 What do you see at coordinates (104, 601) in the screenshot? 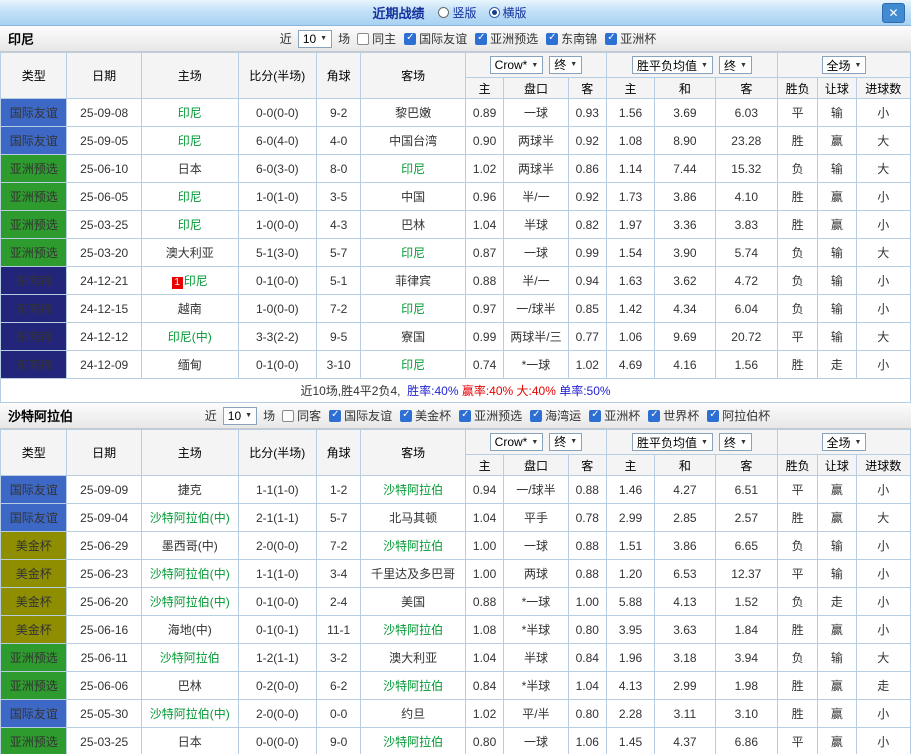
I see `match-date: 25-06-20` at bounding box center [104, 601].